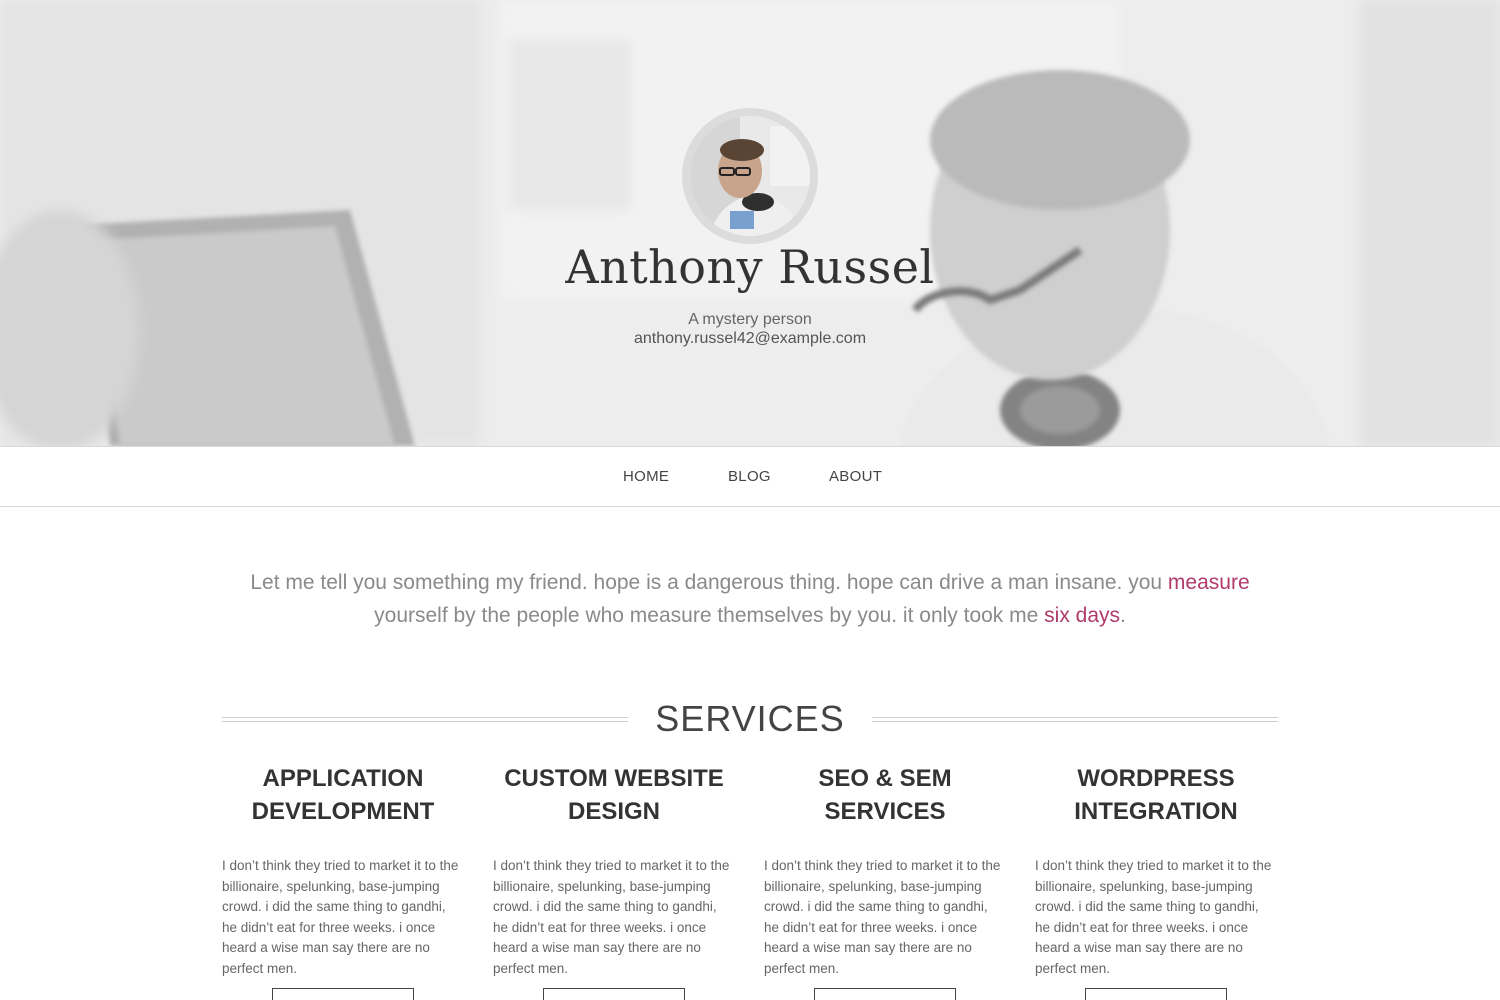 This screenshot has width=1500, height=1000. Describe the element at coordinates (1123, 615) in the screenshot. I see `intro-text-3: .` at that location.